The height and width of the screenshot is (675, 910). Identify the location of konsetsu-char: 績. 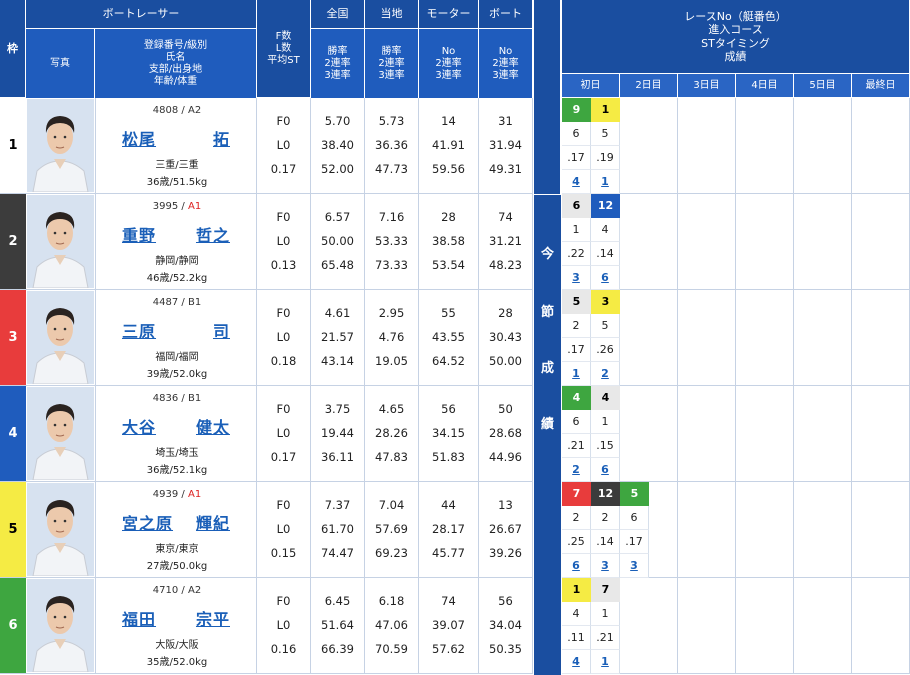
(547, 424).